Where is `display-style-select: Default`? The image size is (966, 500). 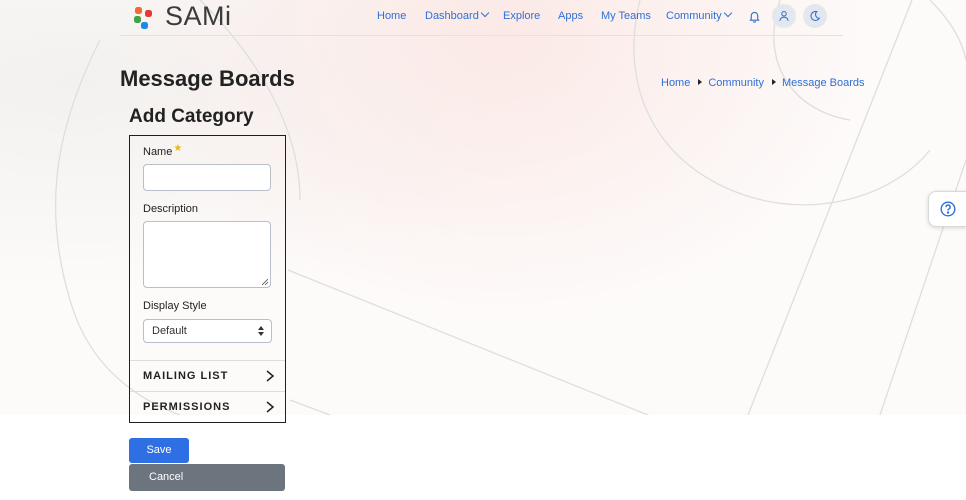 display-style-select: Default is located at coordinates (207, 331).